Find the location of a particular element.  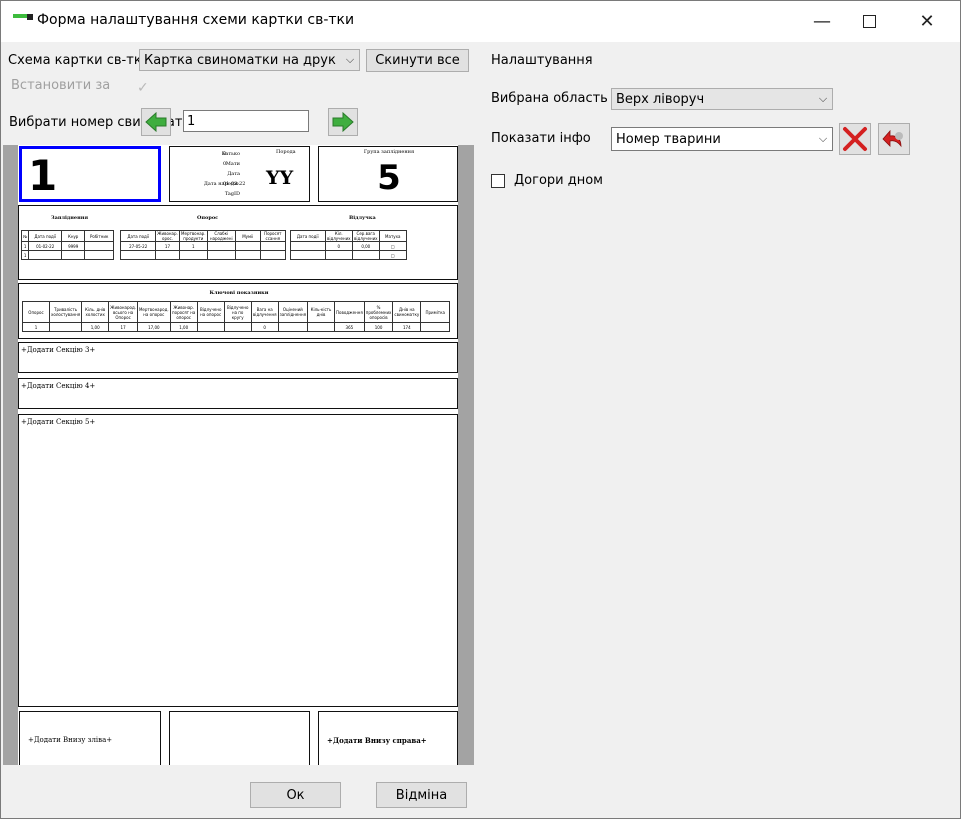

selected-area-select: Верх ліворуч ⌵ is located at coordinates (722, 99).